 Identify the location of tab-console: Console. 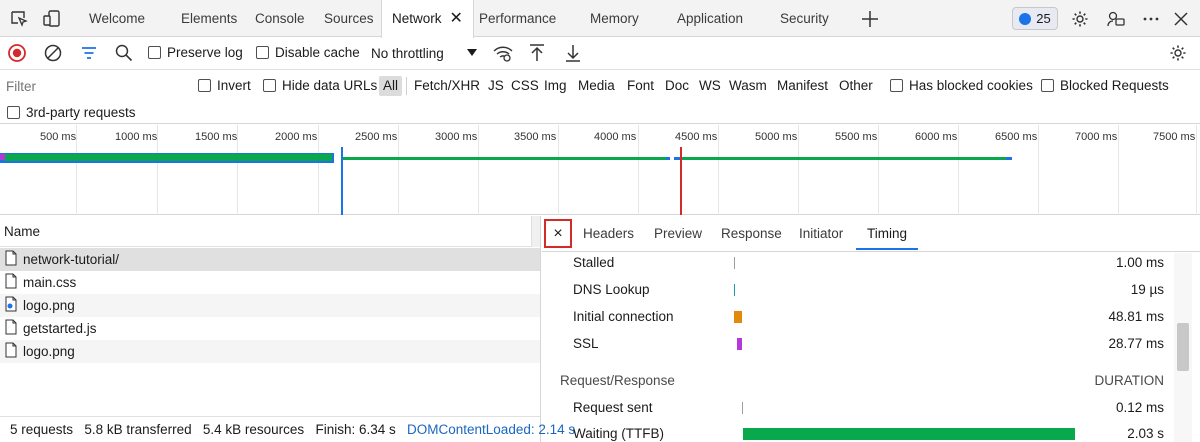
(280, 18).